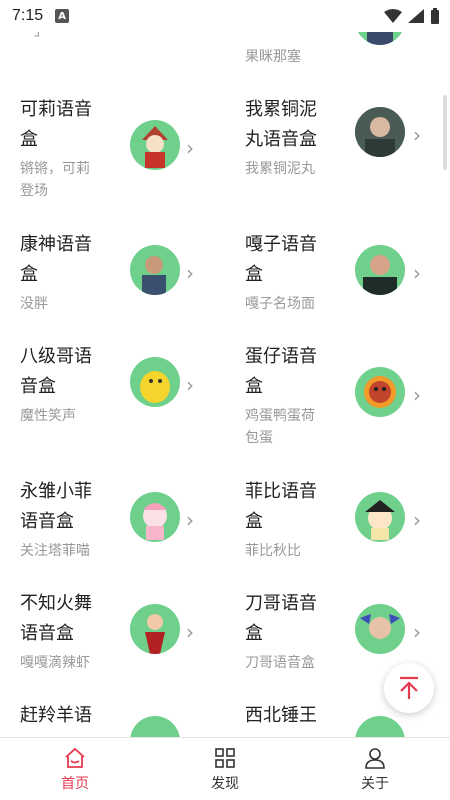  Describe the element at coordinates (62, 16) in the screenshot. I see `notification-badge-icon: A` at that location.